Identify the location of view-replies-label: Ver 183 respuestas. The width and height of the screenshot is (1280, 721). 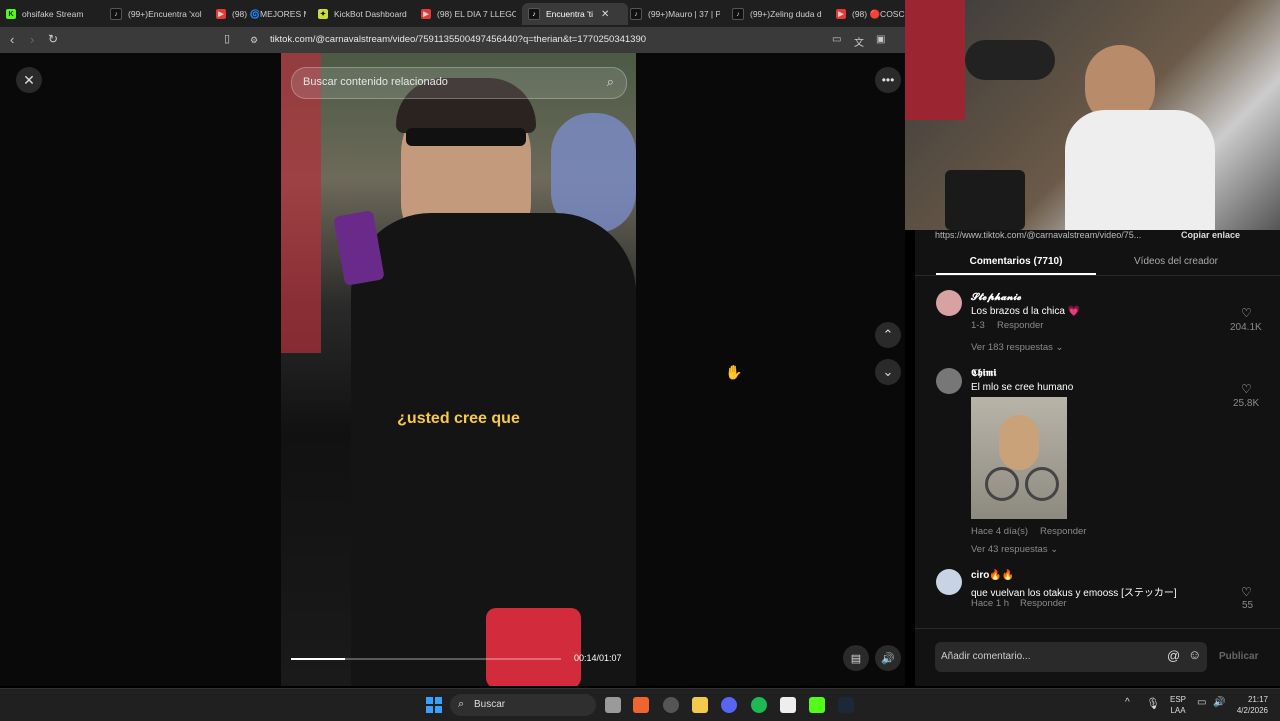
(1012, 347).